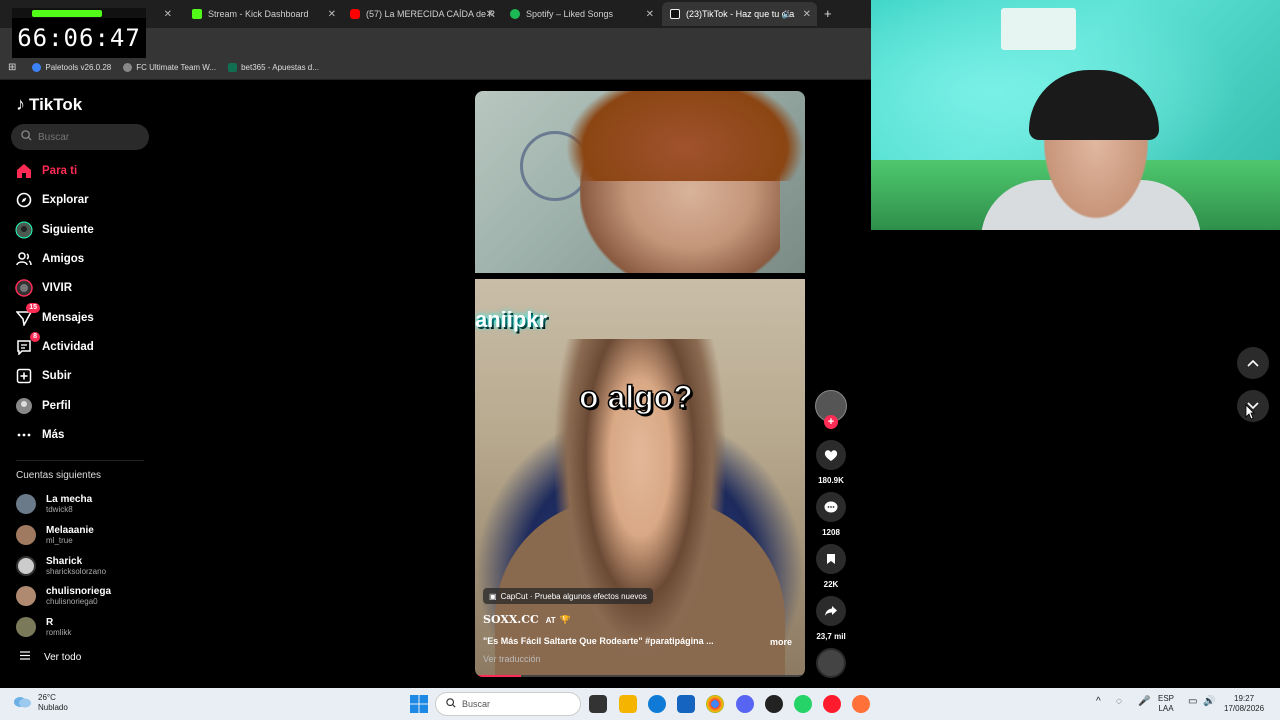 The height and width of the screenshot is (720, 1280). I want to click on globe-icon, so click(128, 67).